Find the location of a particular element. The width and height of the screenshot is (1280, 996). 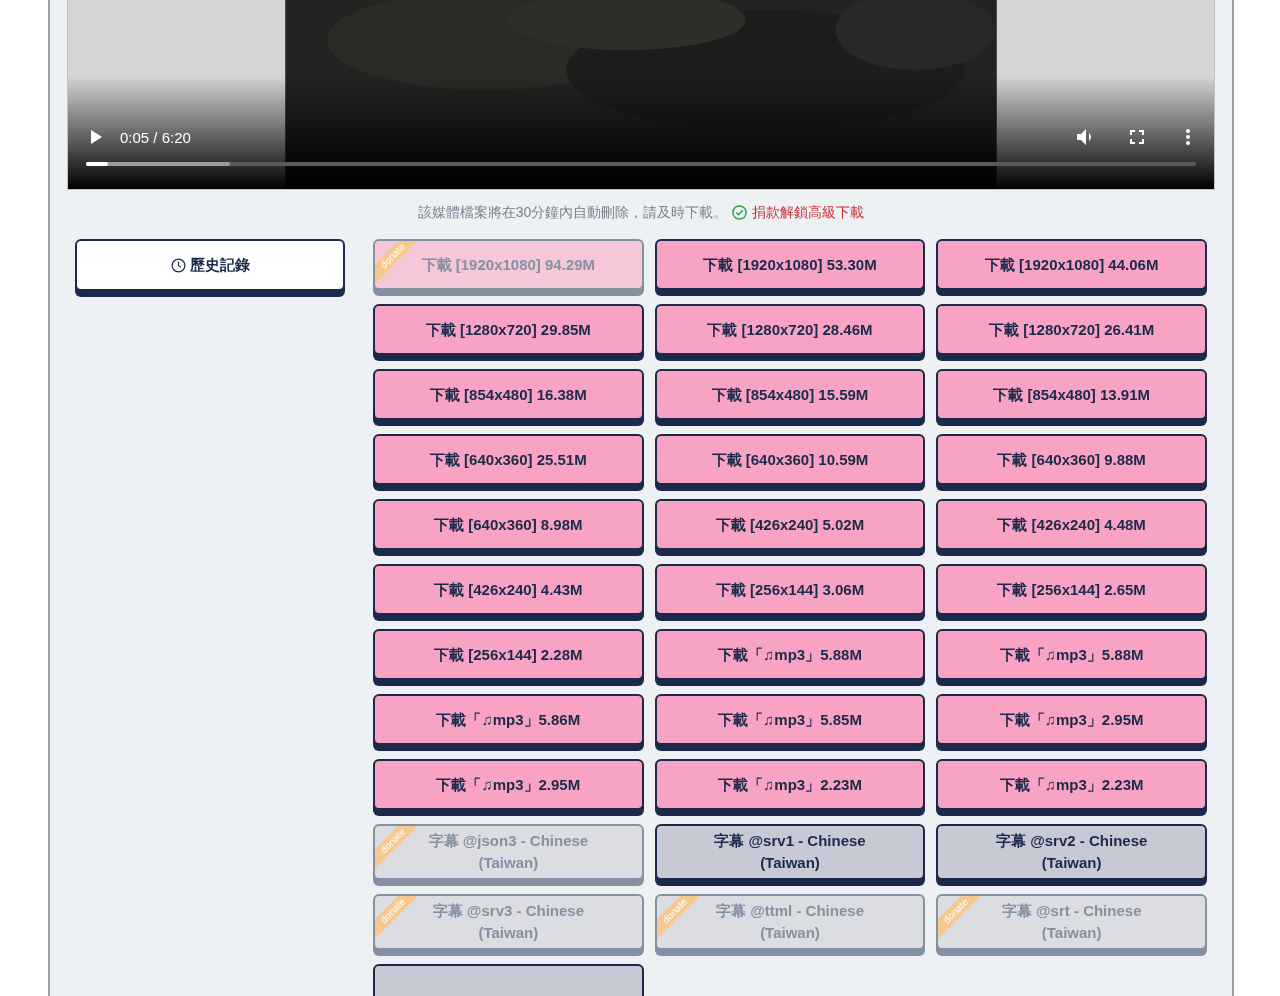

play-icon is located at coordinates (96, 137).